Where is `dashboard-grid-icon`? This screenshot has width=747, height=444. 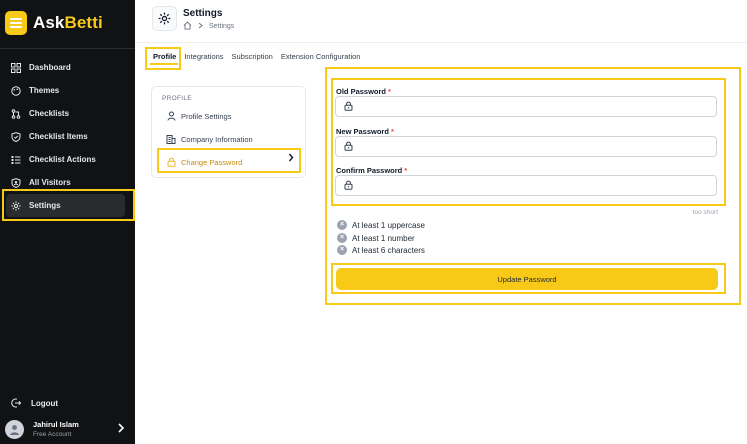
dashboard-grid-icon is located at coordinates (16, 67).